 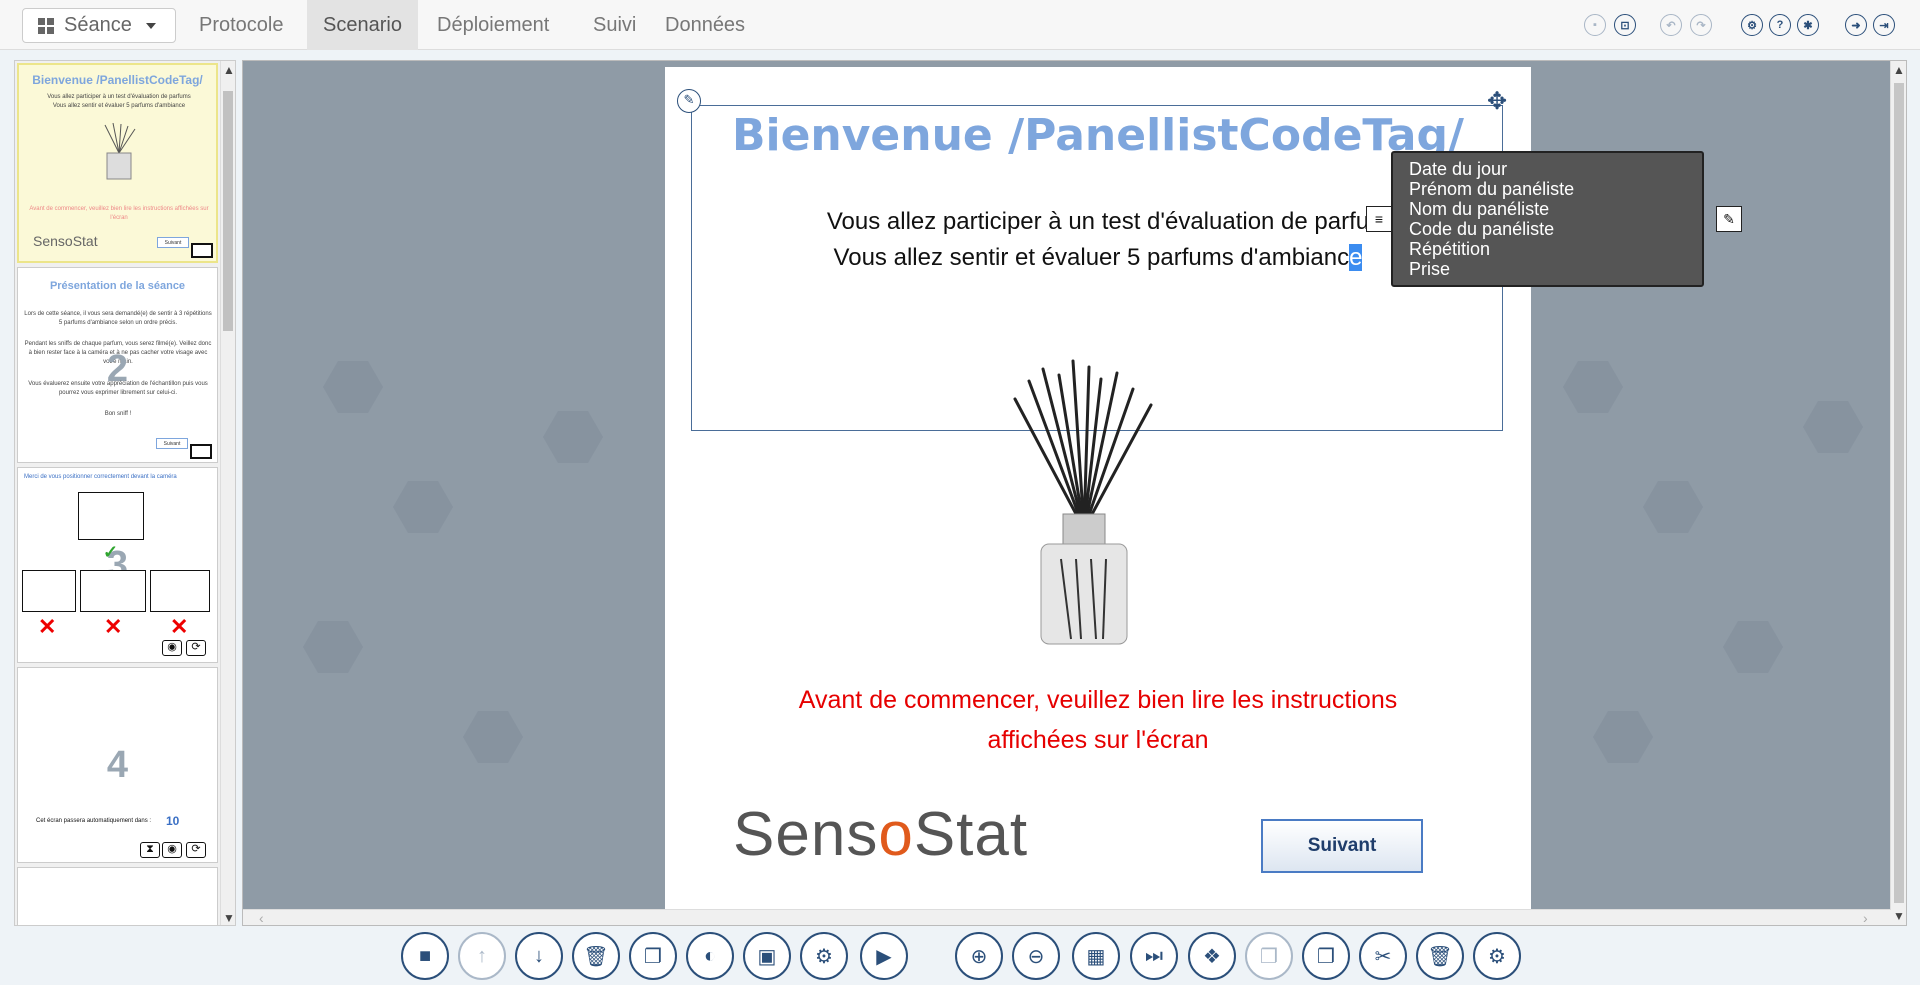 I want to click on diffuser-image, so click(x=1084, y=509).